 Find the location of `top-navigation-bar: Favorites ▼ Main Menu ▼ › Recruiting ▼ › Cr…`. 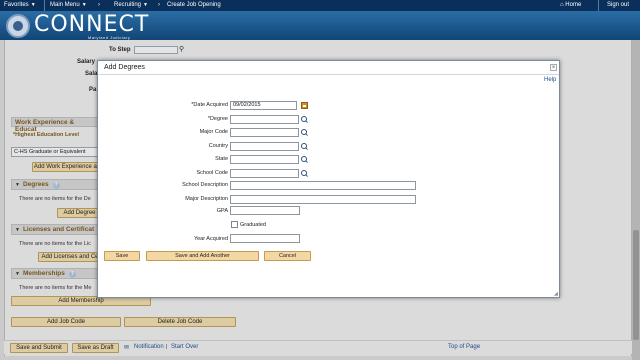

top-navigation-bar: Favorites ▼ Main Menu ▼ › Recruiting ▼ › Cr… is located at coordinates (320, 5).